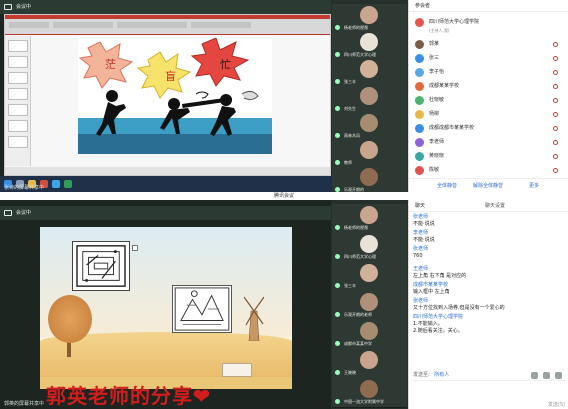 The height and width of the screenshot is (409, 568). What do you see at coordinates (202, 309) in the screenshot?
I see `sketch-drawing` at bounding box center [202, 309].